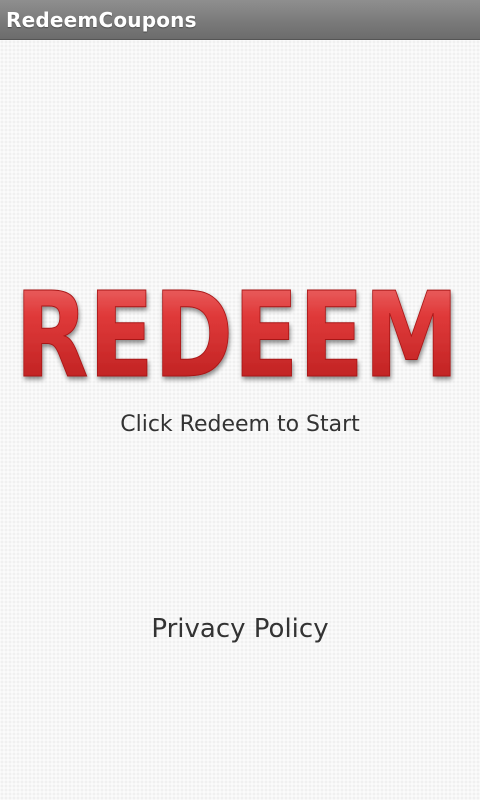 This screenshot has height=800, width=480. I want to click on redeem-button: REDEEM, so click(237, 337).